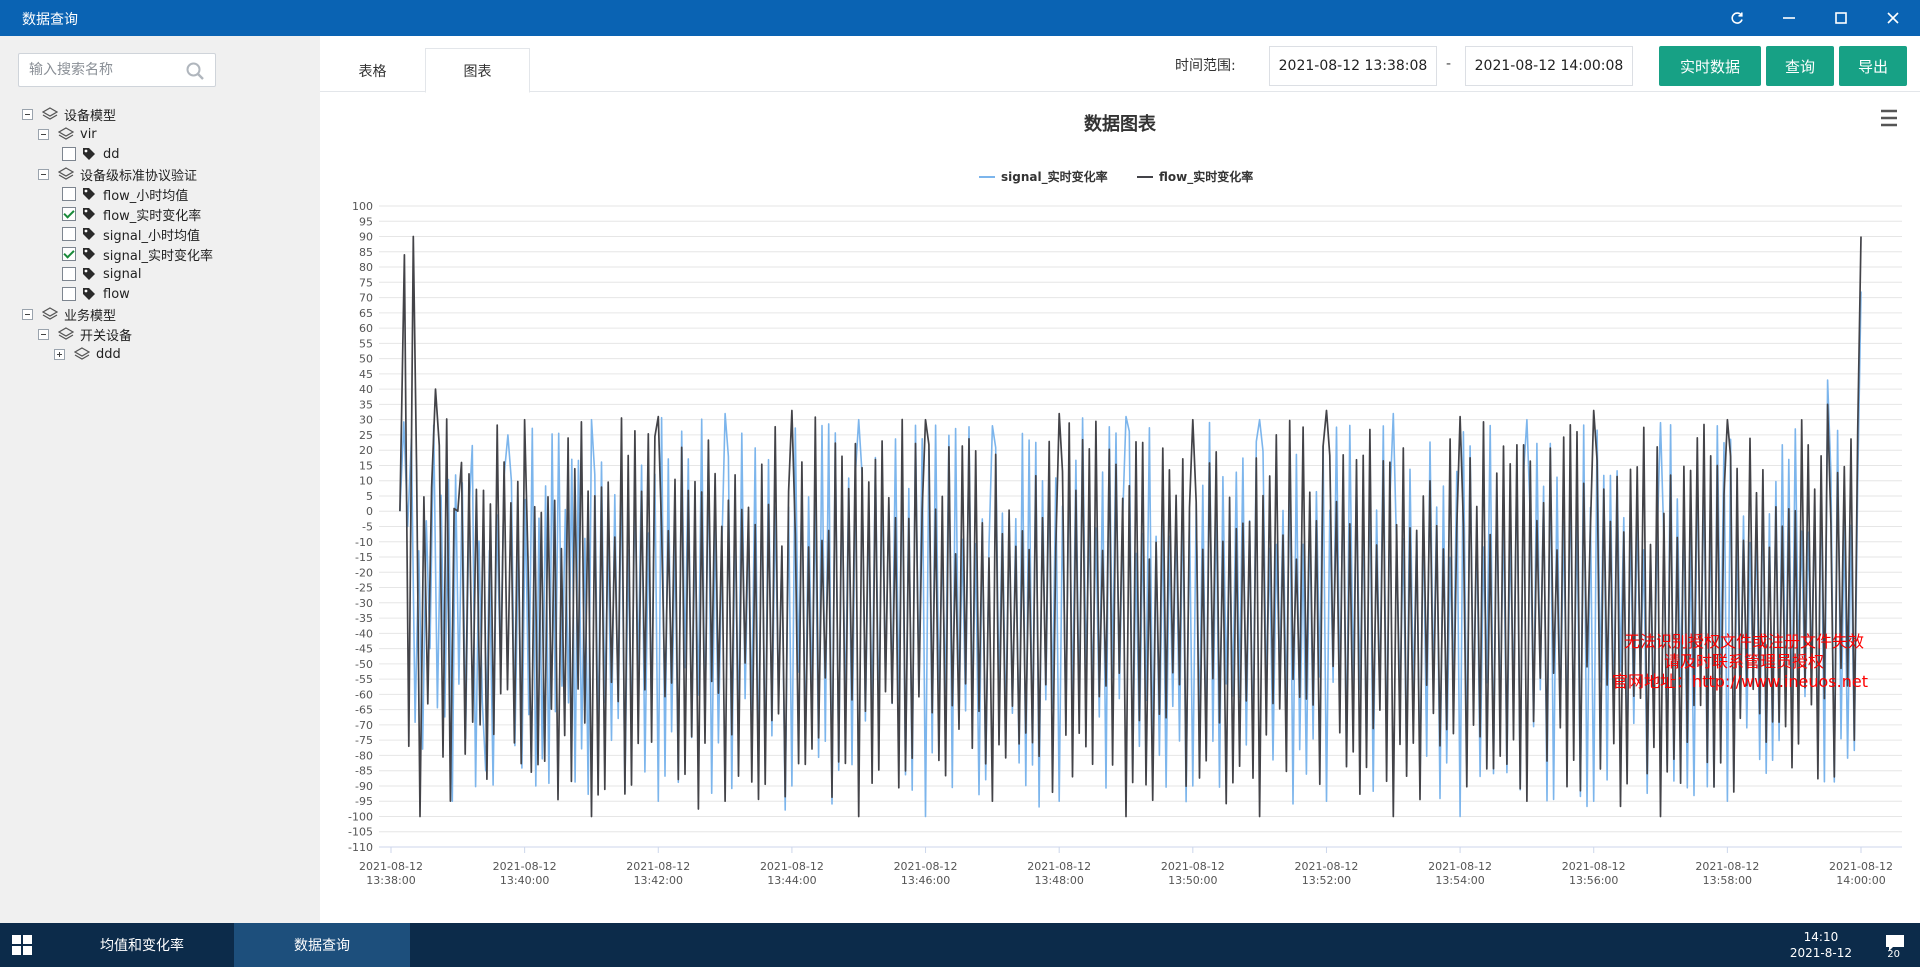 Image resolution: width=1920 pixels, height=967 pixels. I want to click on x-tick-label: 2021-08-12 13:42:00, so click(658, 873).